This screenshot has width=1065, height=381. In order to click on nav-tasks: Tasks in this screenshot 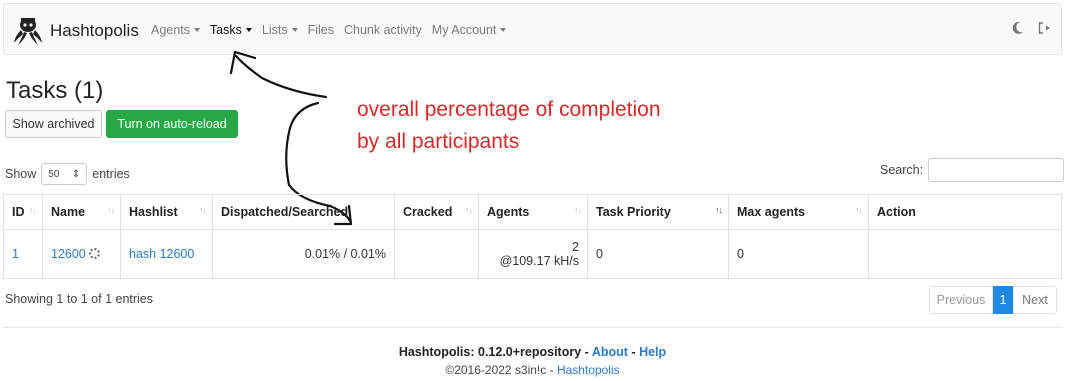, I will do `click(231, 30)`.